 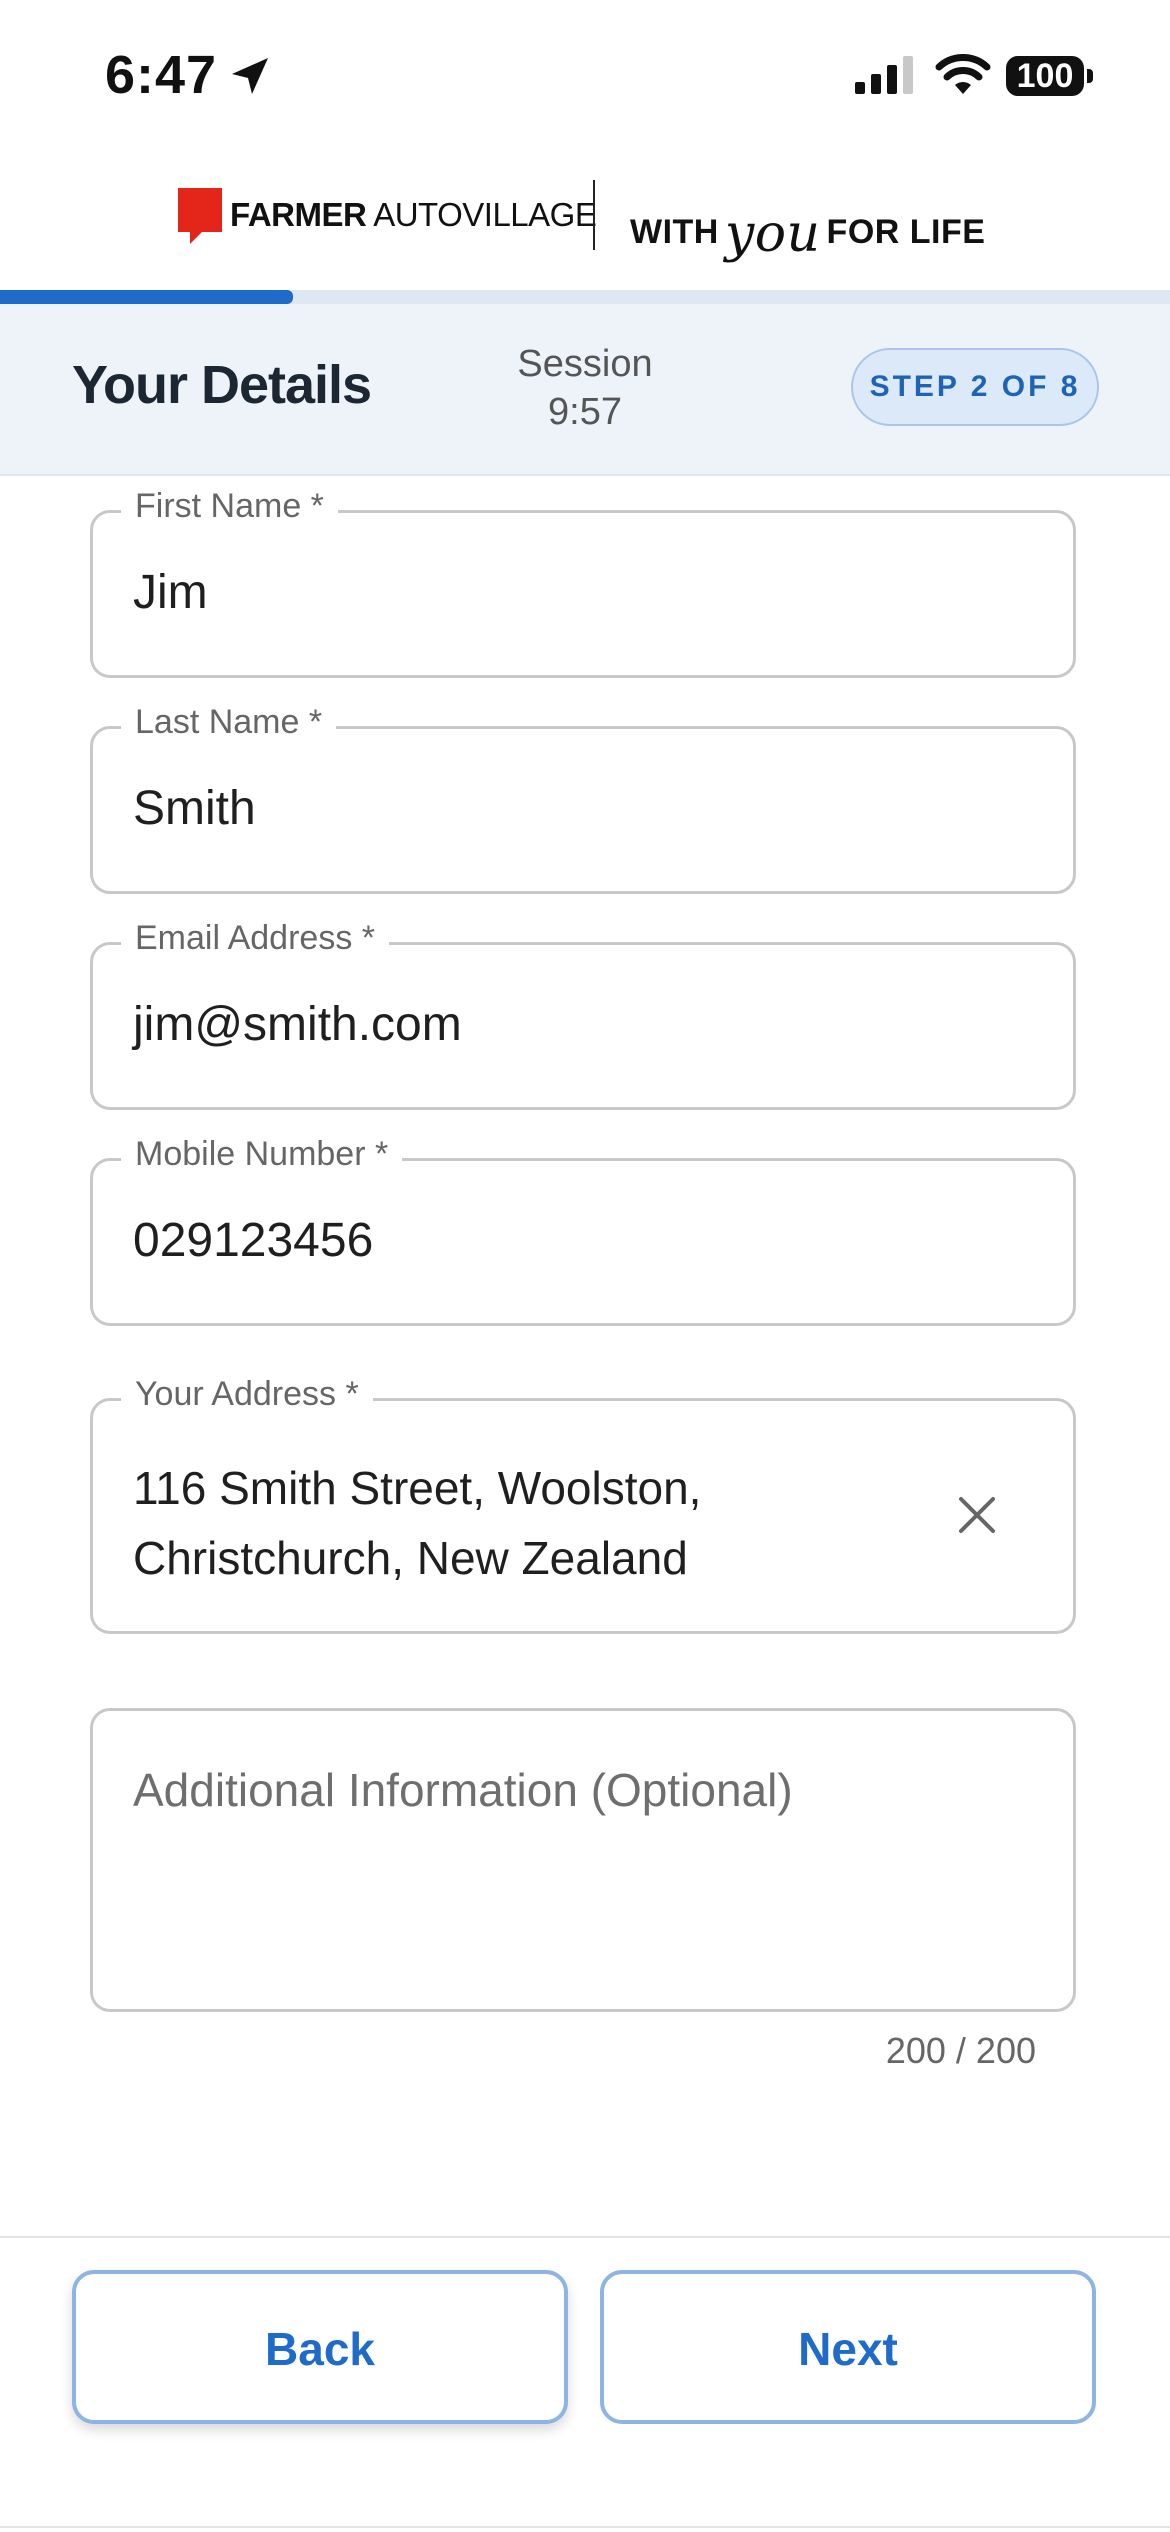 I want to click on address-label: Your Address *, so click(x=247, y=1394).